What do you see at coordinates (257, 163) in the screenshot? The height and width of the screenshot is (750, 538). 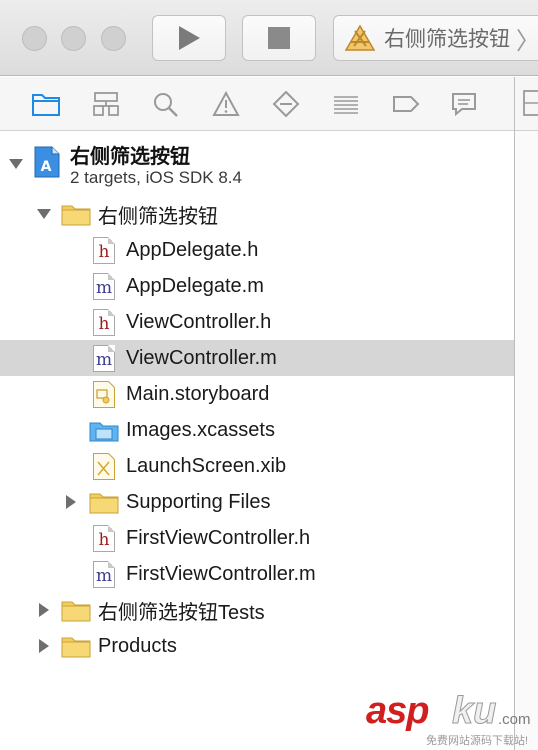 I see `project-root-row: A 右侧筛选按钮 2 targets, iOS SDK 8.4` at bounding box center [257, 163].